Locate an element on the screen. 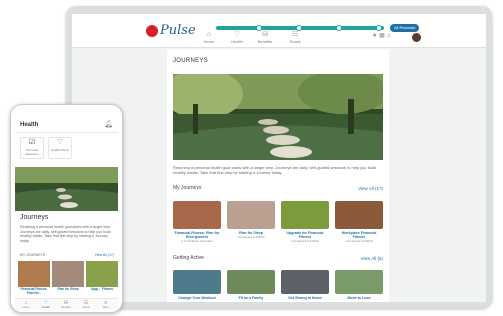  home-icon: ⌂ is located at coordinates (209, 34).